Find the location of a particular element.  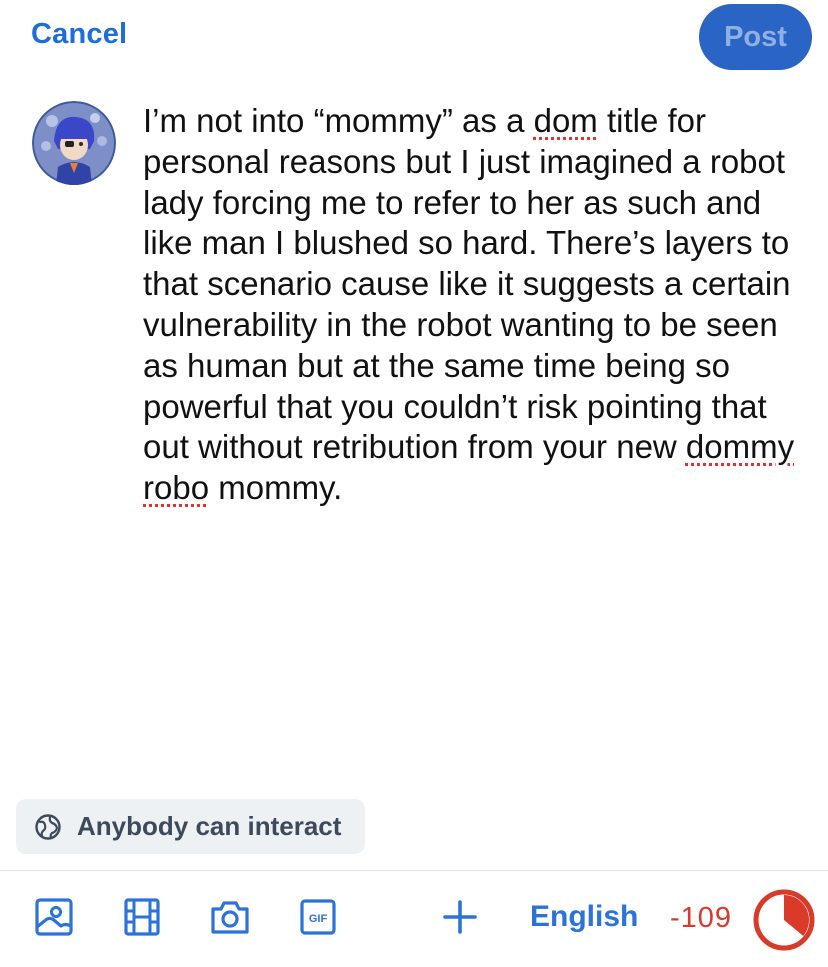

gif-icon: GIF is located at coordinates (318, 919).